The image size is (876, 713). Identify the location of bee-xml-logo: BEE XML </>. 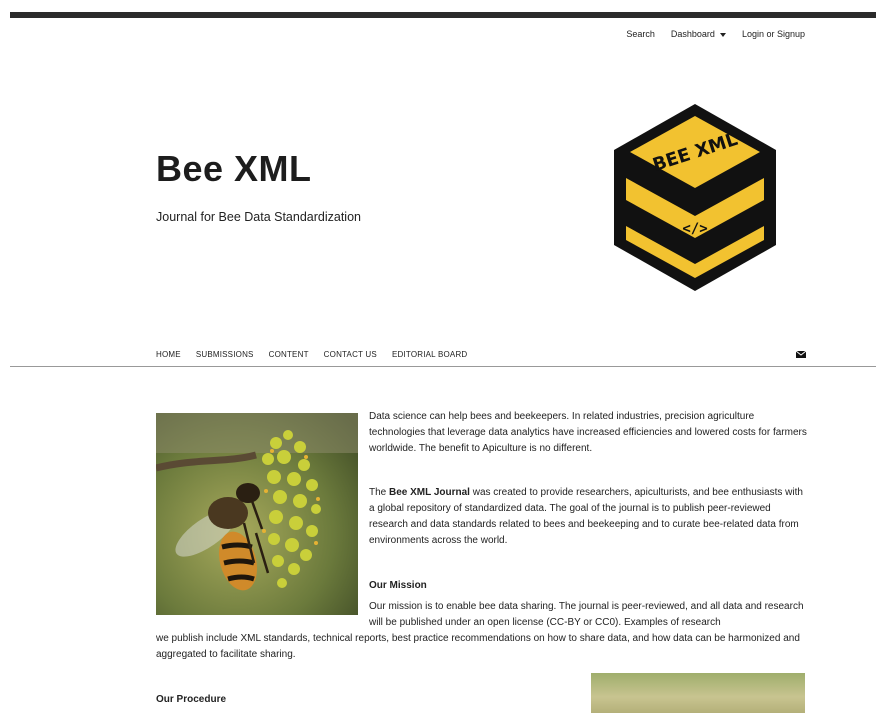
(695, 197).